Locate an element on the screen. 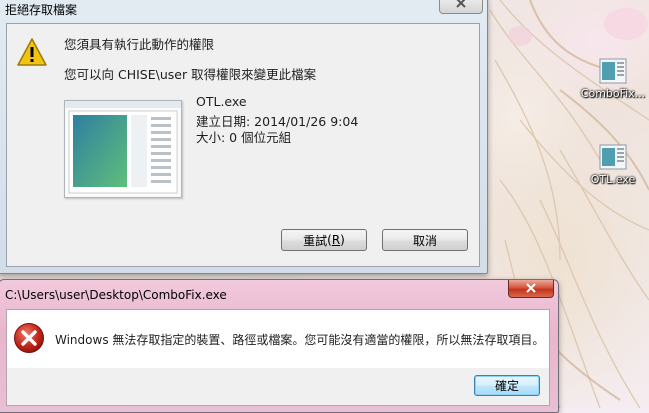  desktop-icon-otl: OTL.exe is located at coordinates (612, 165).